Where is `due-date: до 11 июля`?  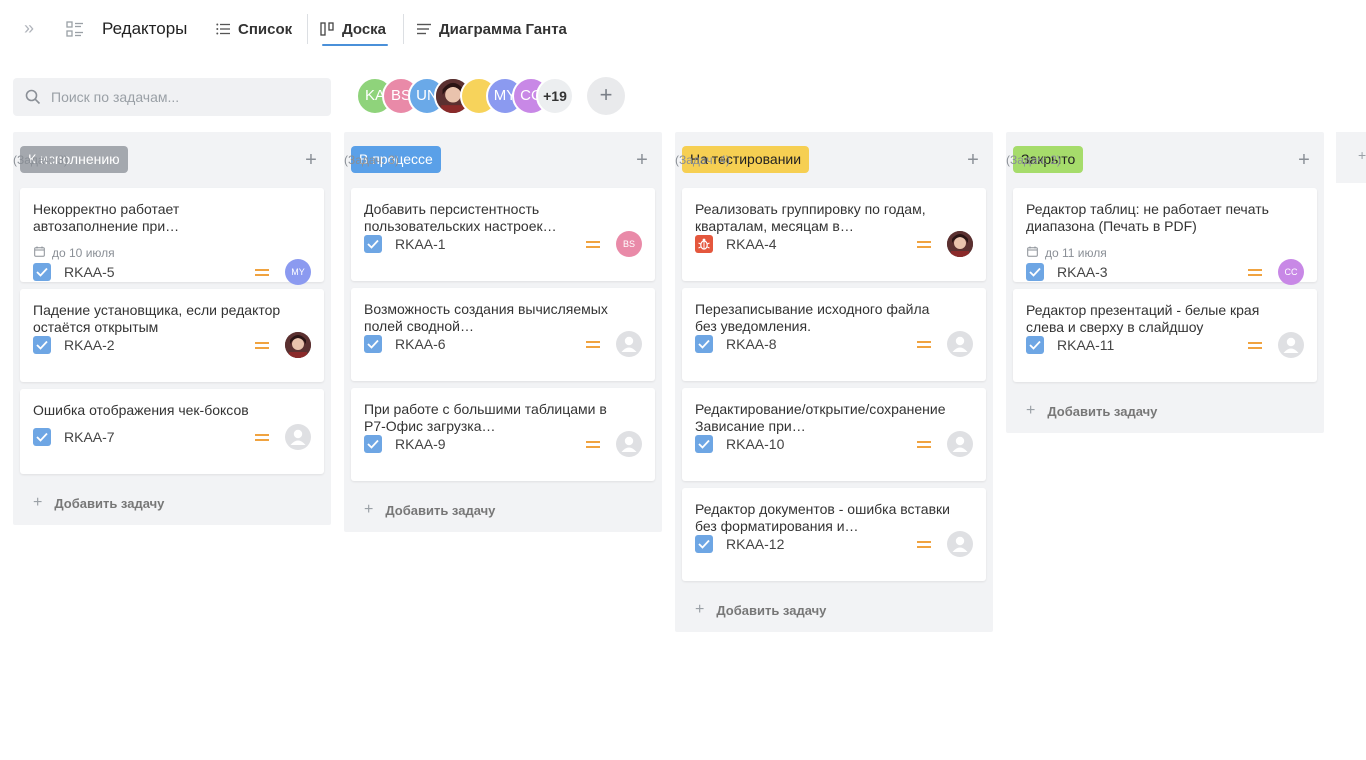
due-date: до 11 июля is located at coordinates (1067, 253).